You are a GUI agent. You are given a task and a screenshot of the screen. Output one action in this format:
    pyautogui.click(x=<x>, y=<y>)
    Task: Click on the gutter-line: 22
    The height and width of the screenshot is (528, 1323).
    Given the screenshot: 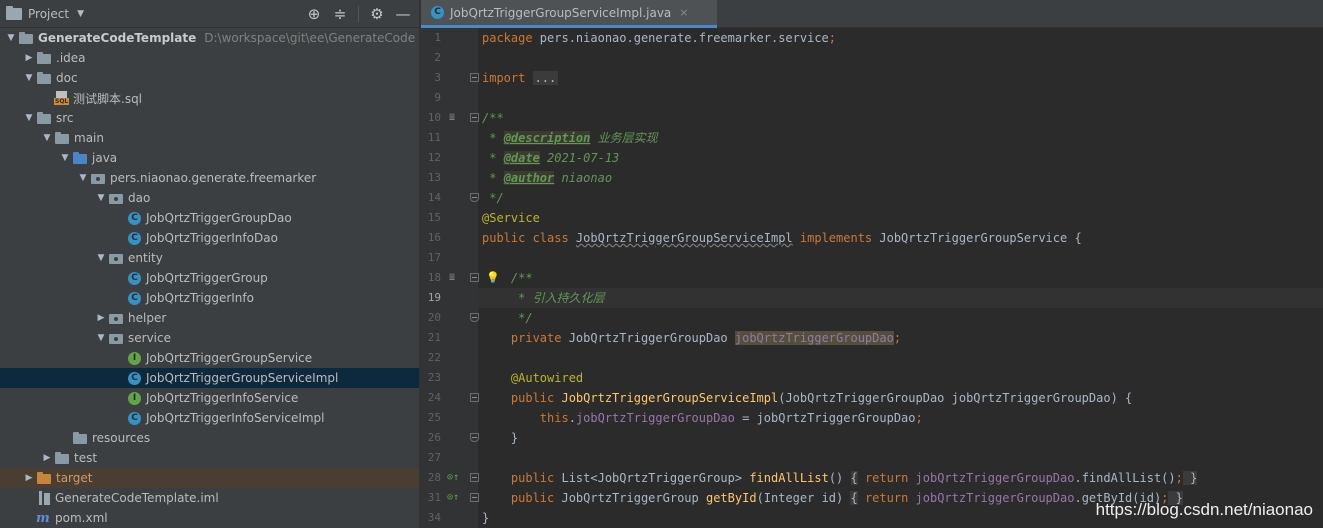 What is the action you would take?
    pyautogui.click(x=449, y=358)
    